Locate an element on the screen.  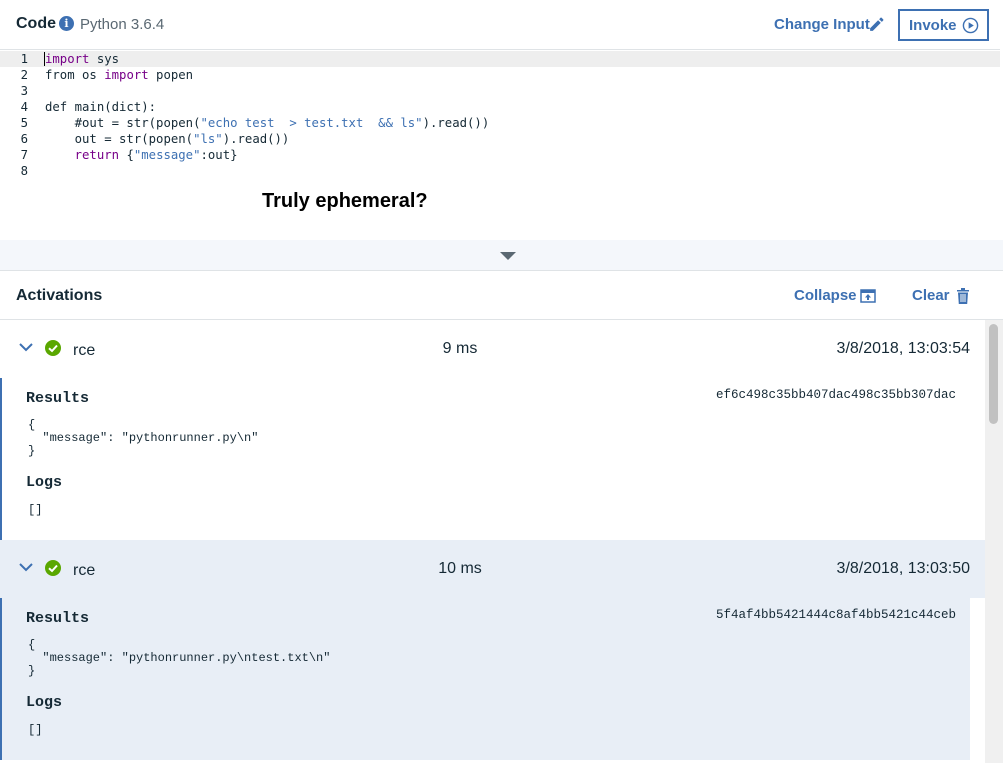
code-header: Code i Python 3.6.4 Change Input Invoke is located at coordinates (500, 25).